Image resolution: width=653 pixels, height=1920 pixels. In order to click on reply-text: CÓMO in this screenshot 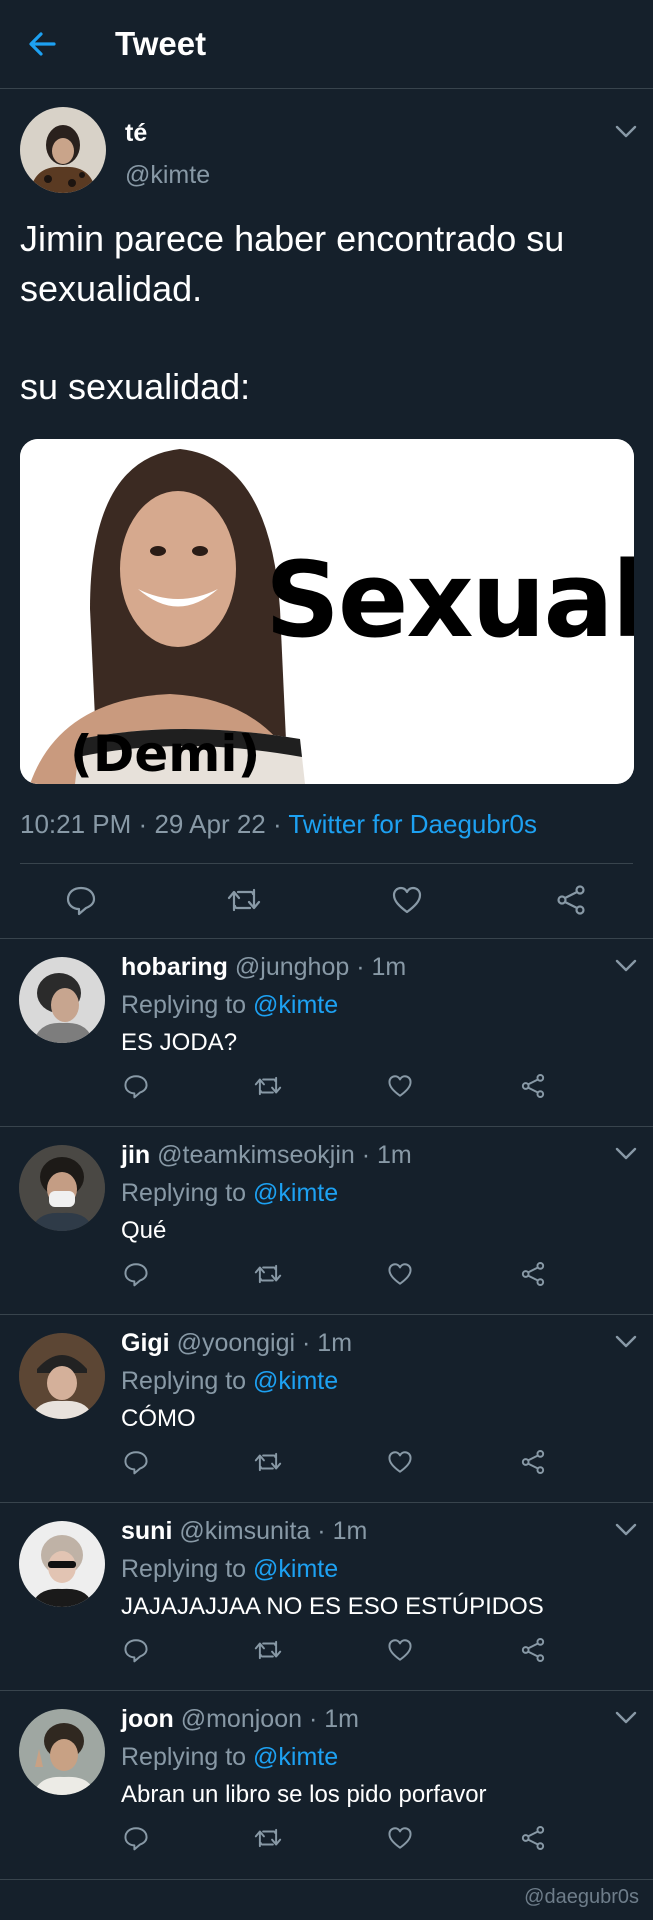, I will do `click(158, 1418)`.